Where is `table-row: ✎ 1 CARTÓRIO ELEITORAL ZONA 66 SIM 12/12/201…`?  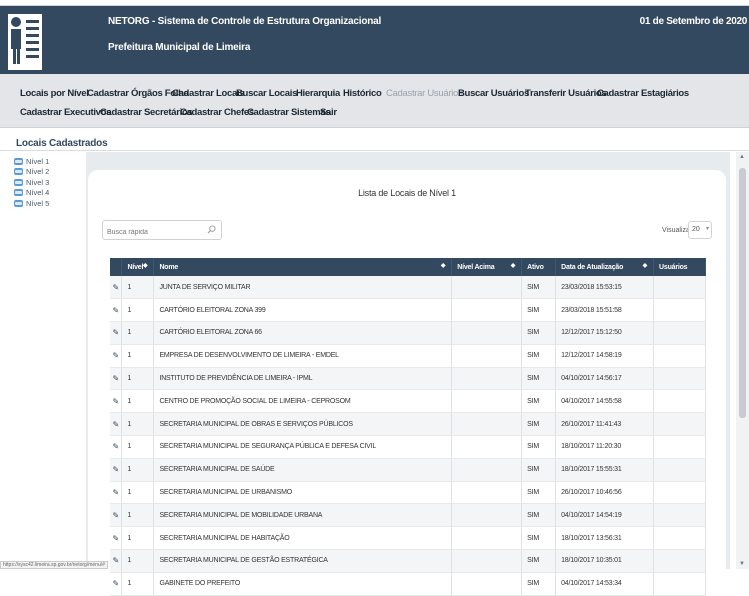
table-row: ✎ 1 CARTÓRIO ELEITORAL ZONA 66 SIM 12/12/201… is located at coordinates (408, 333).